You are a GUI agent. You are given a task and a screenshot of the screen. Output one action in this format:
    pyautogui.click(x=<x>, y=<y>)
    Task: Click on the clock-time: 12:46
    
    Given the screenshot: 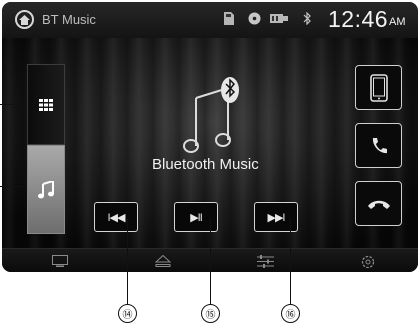 What is the action you would take?
    pyautogui.click(x=358, y=19)
    